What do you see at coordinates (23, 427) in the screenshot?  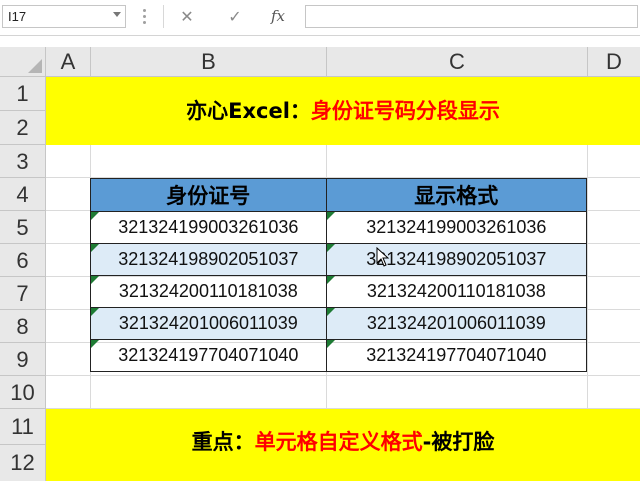 I see `row-header-11: 11` at bounding box center [23, 427].